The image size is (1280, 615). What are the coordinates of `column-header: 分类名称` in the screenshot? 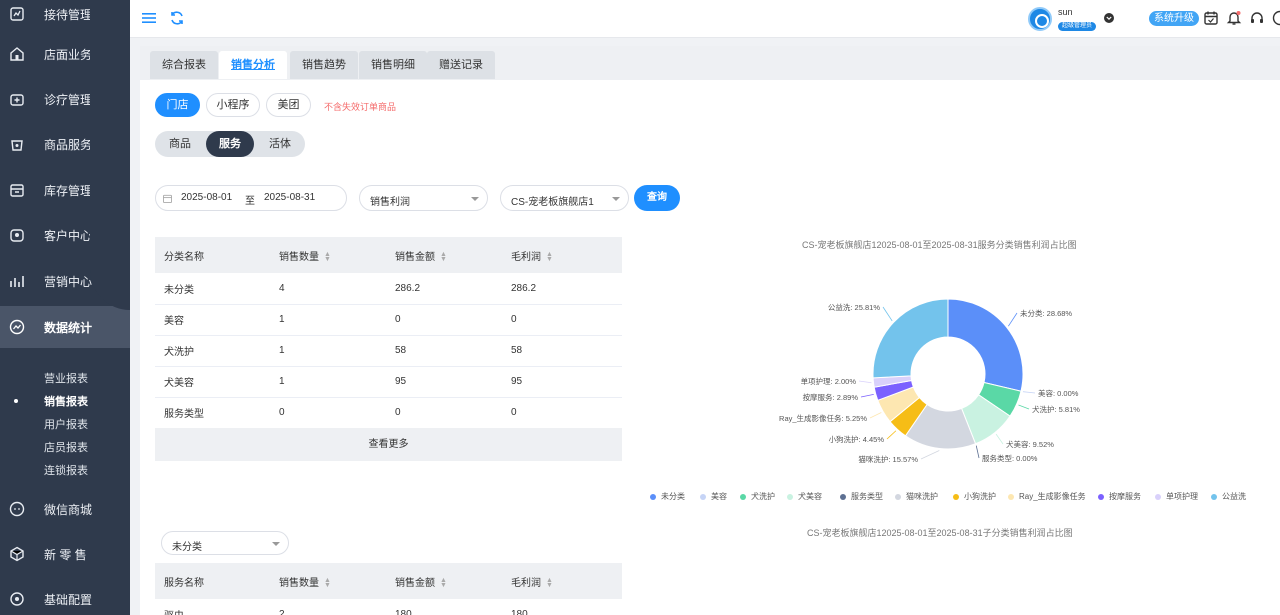 It's located at (212, 255).